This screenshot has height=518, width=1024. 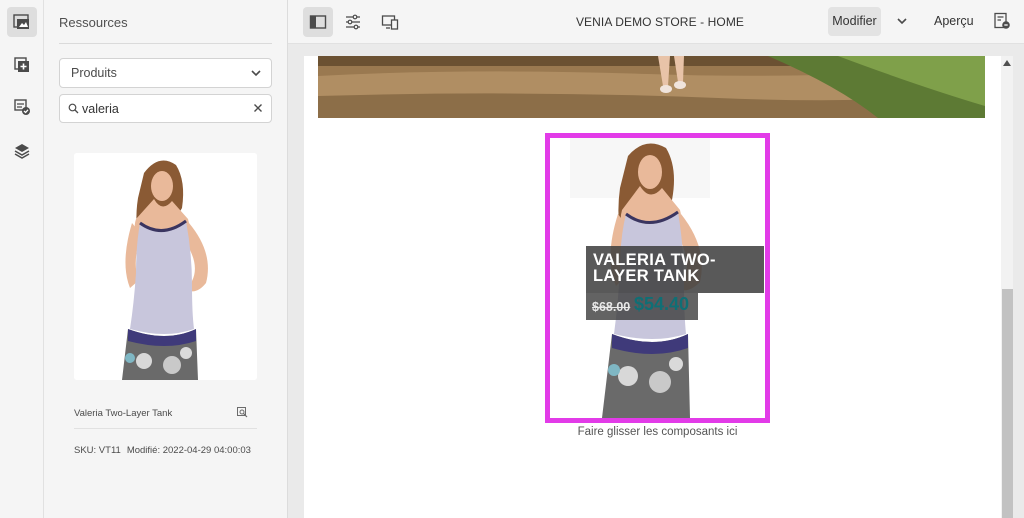 I want to click on page-properties-button, so click(x=353, y=22).